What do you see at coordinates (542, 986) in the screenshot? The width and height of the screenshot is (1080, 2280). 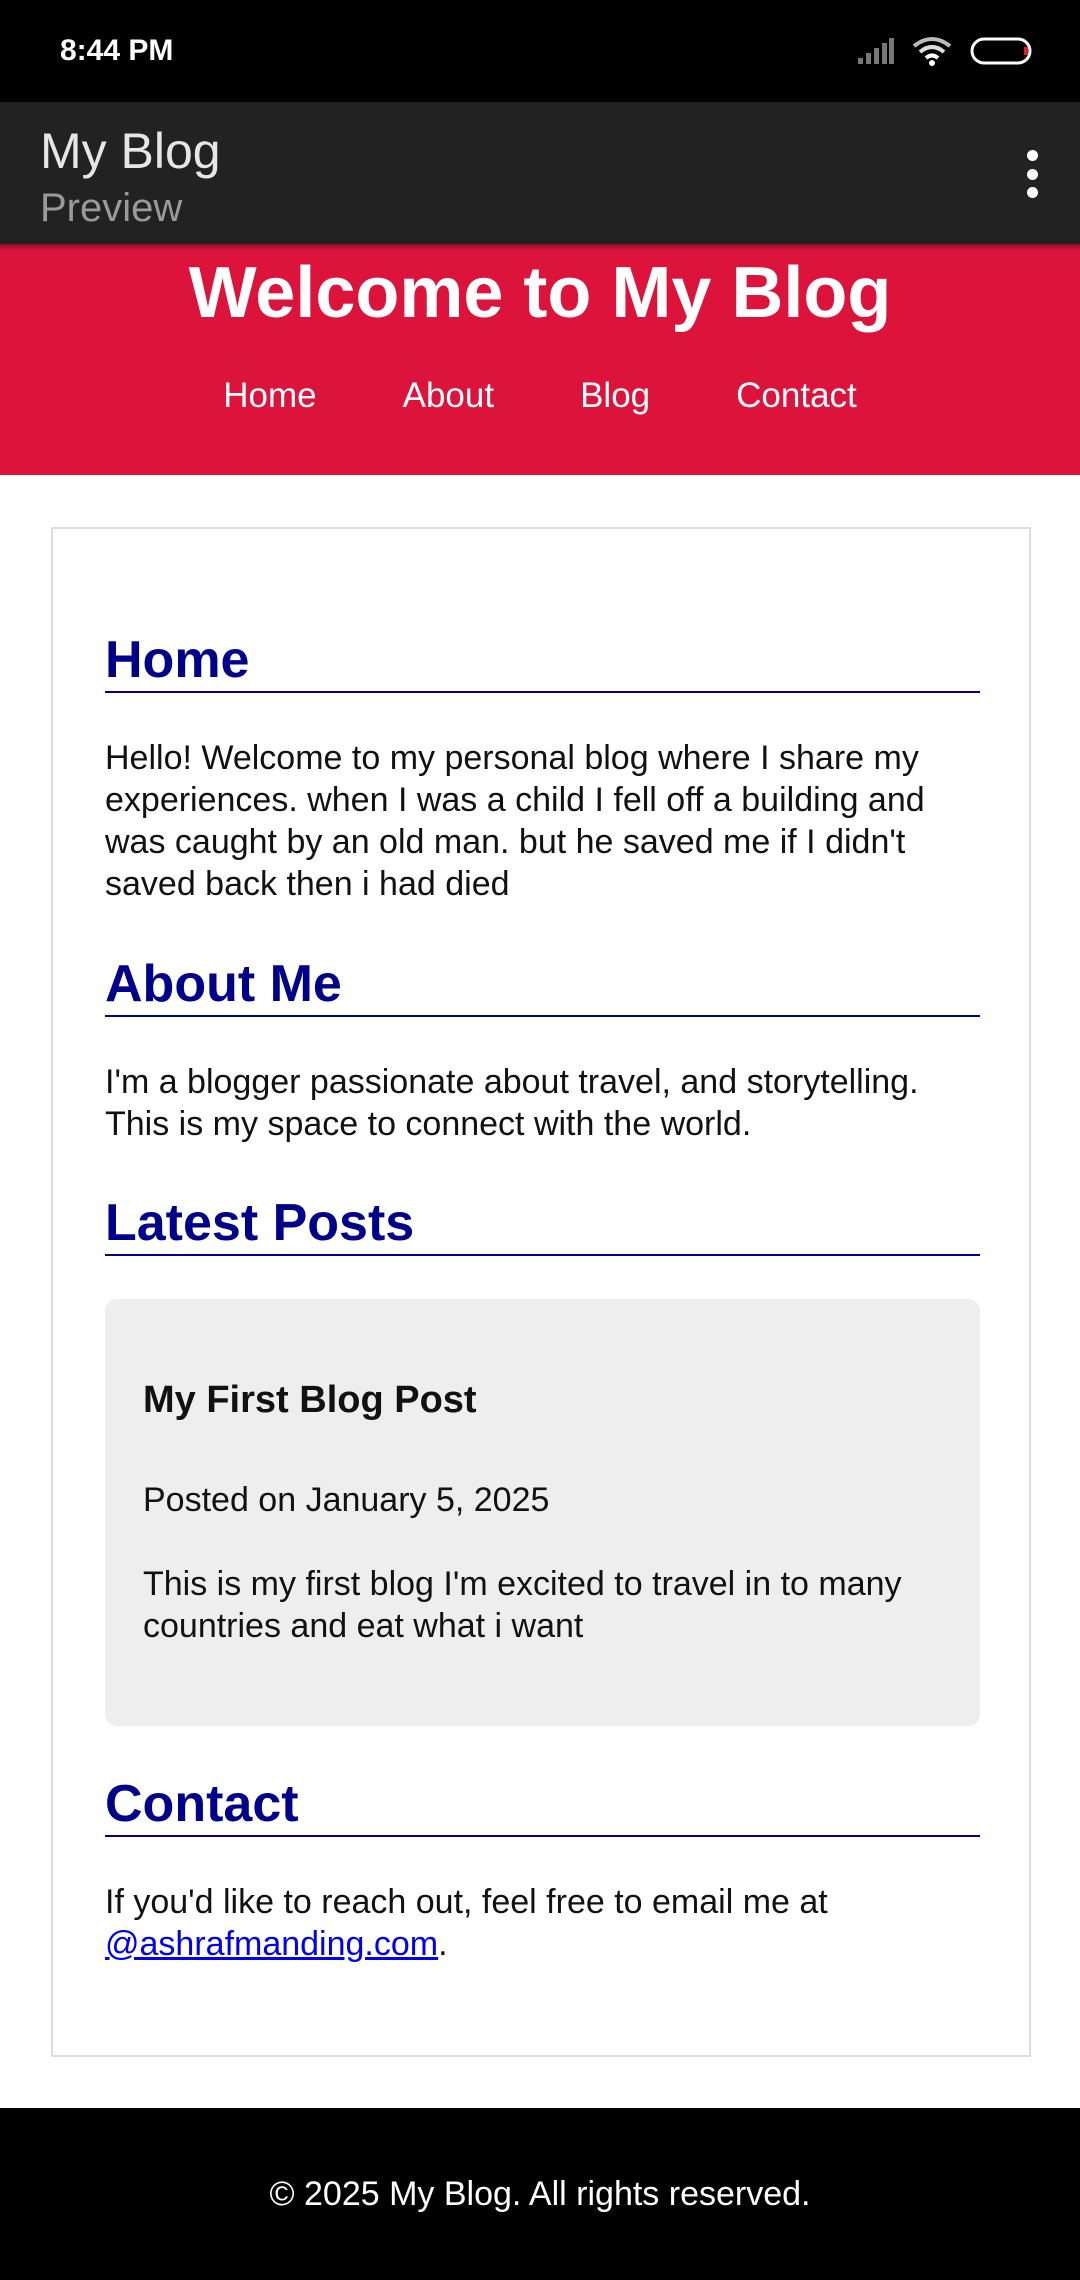 I see `about-heading: About Me` at bounding box center [542, 986].